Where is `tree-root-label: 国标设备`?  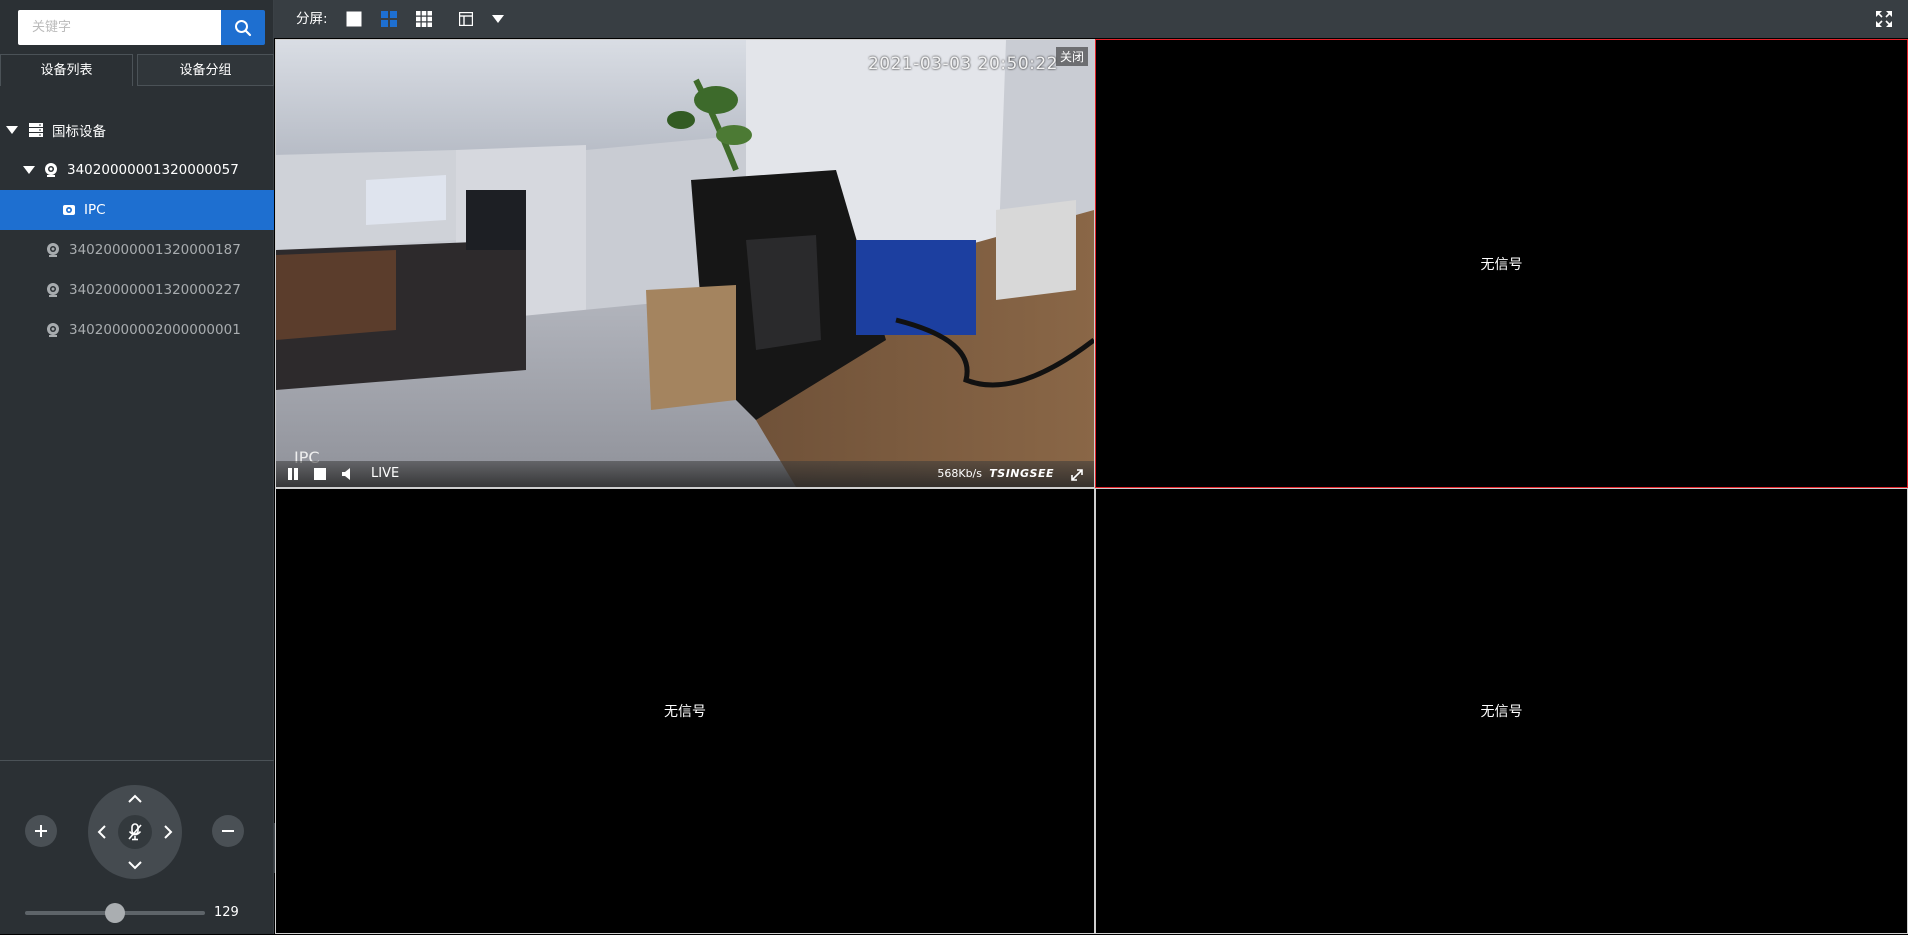
tree-root-label: 国标设备 is located at coordinates (79, 132).